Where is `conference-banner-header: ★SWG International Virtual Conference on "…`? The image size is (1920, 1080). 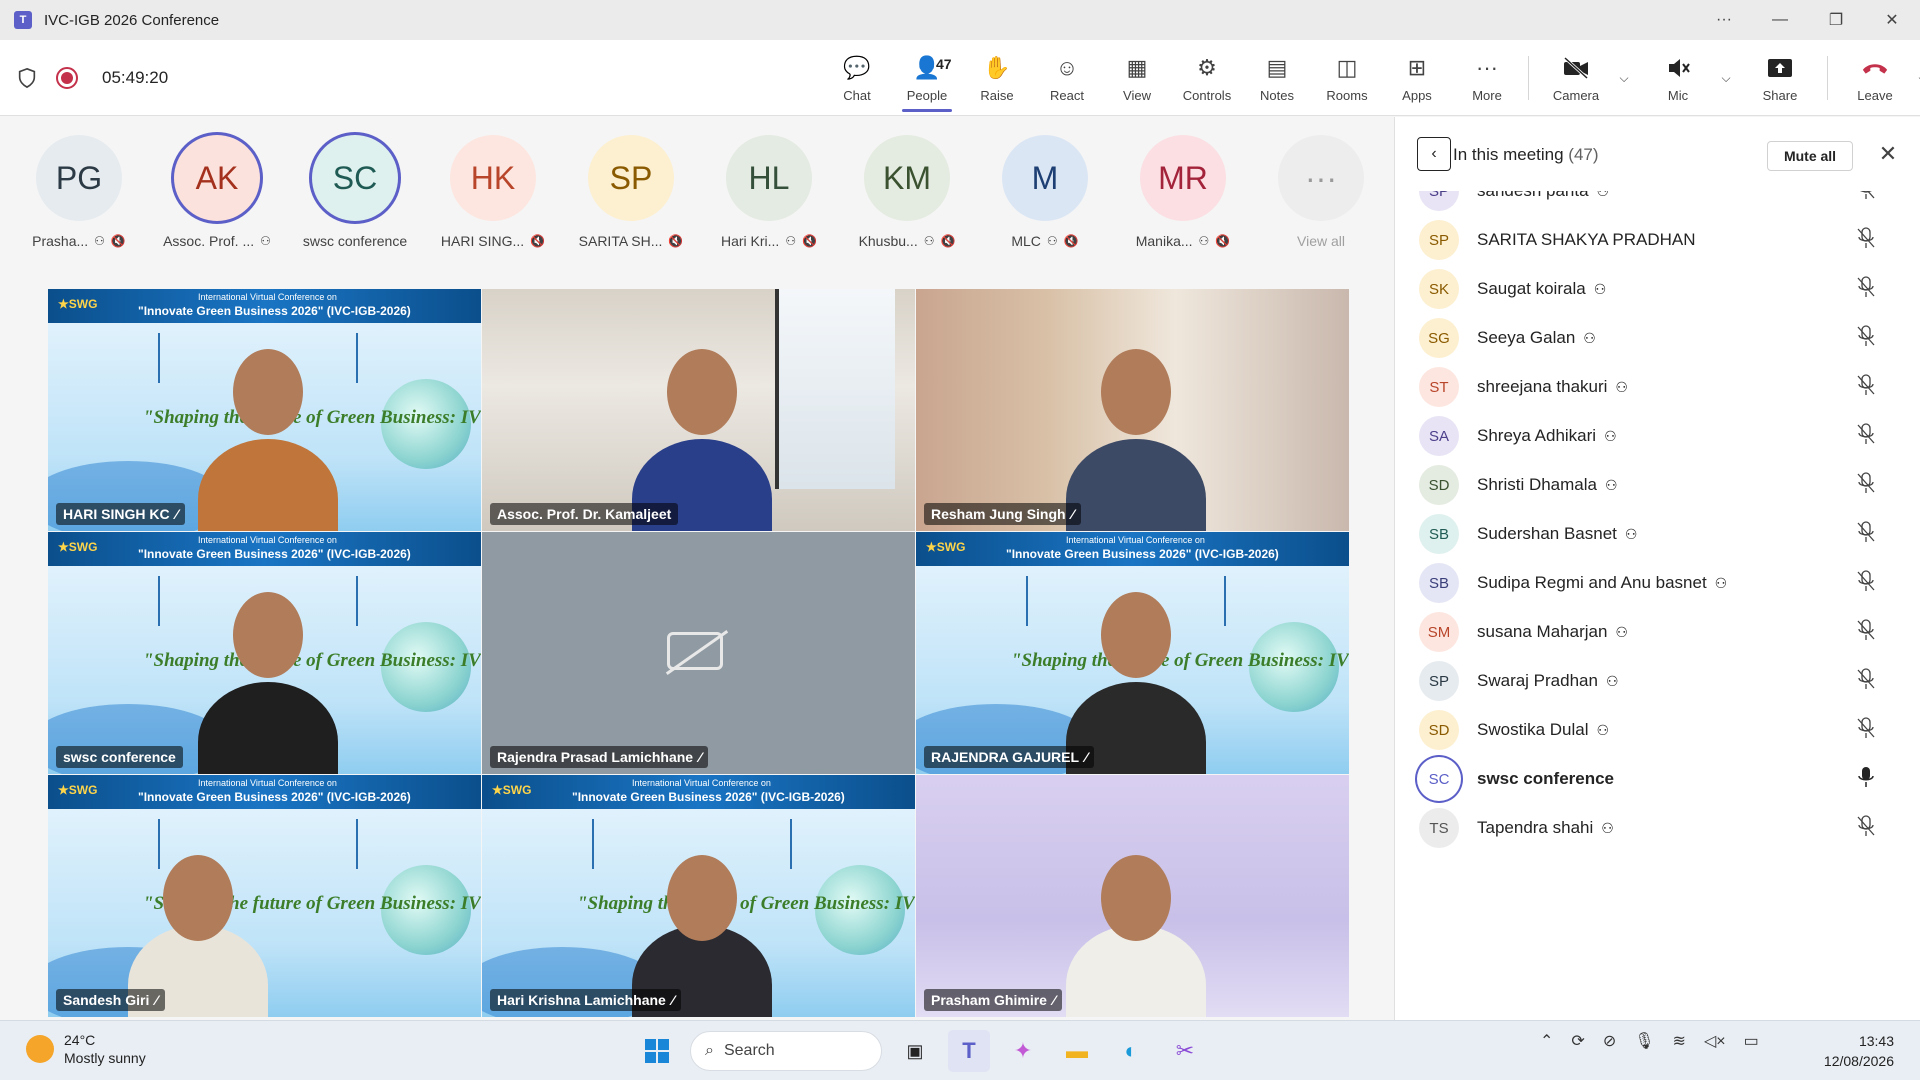
conference-banner-header: ★SWG International Virtual Conference on "… is located at coordinates (698, 792).